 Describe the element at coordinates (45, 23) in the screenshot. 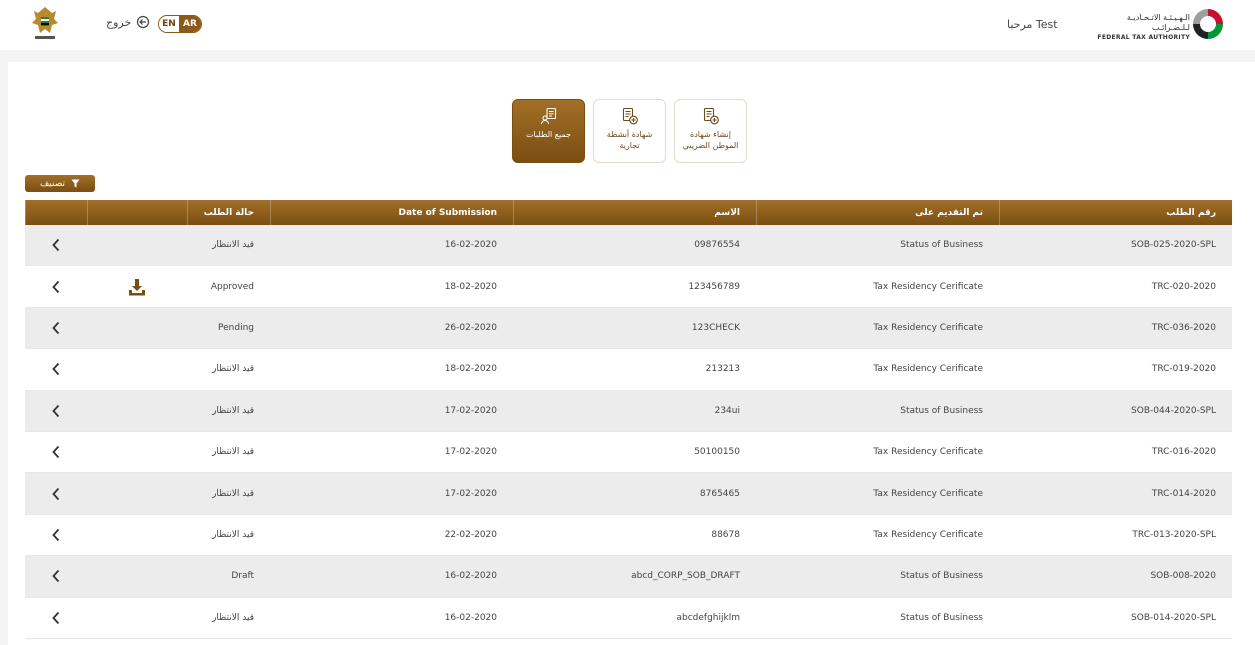

I see `uae-emblem-logo` at that location.